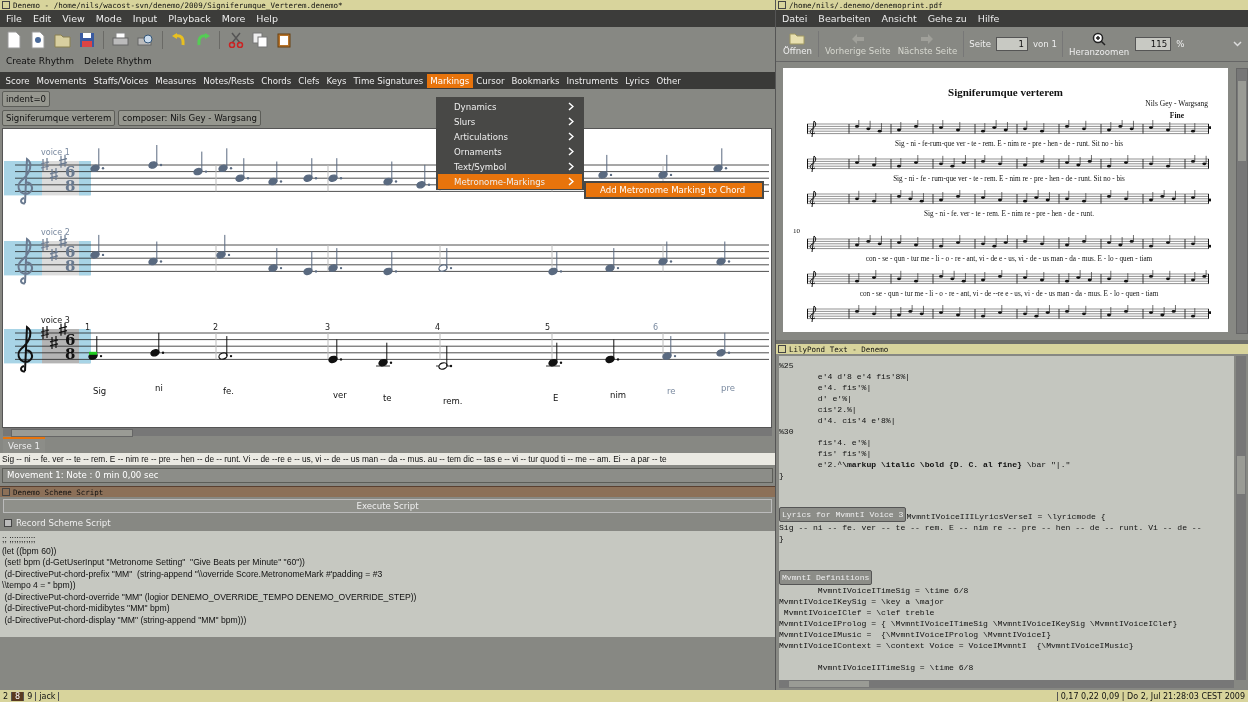  I want to click on status-field: Movement 1: Note : 0 min 0,00 sec, so click(387, 475).